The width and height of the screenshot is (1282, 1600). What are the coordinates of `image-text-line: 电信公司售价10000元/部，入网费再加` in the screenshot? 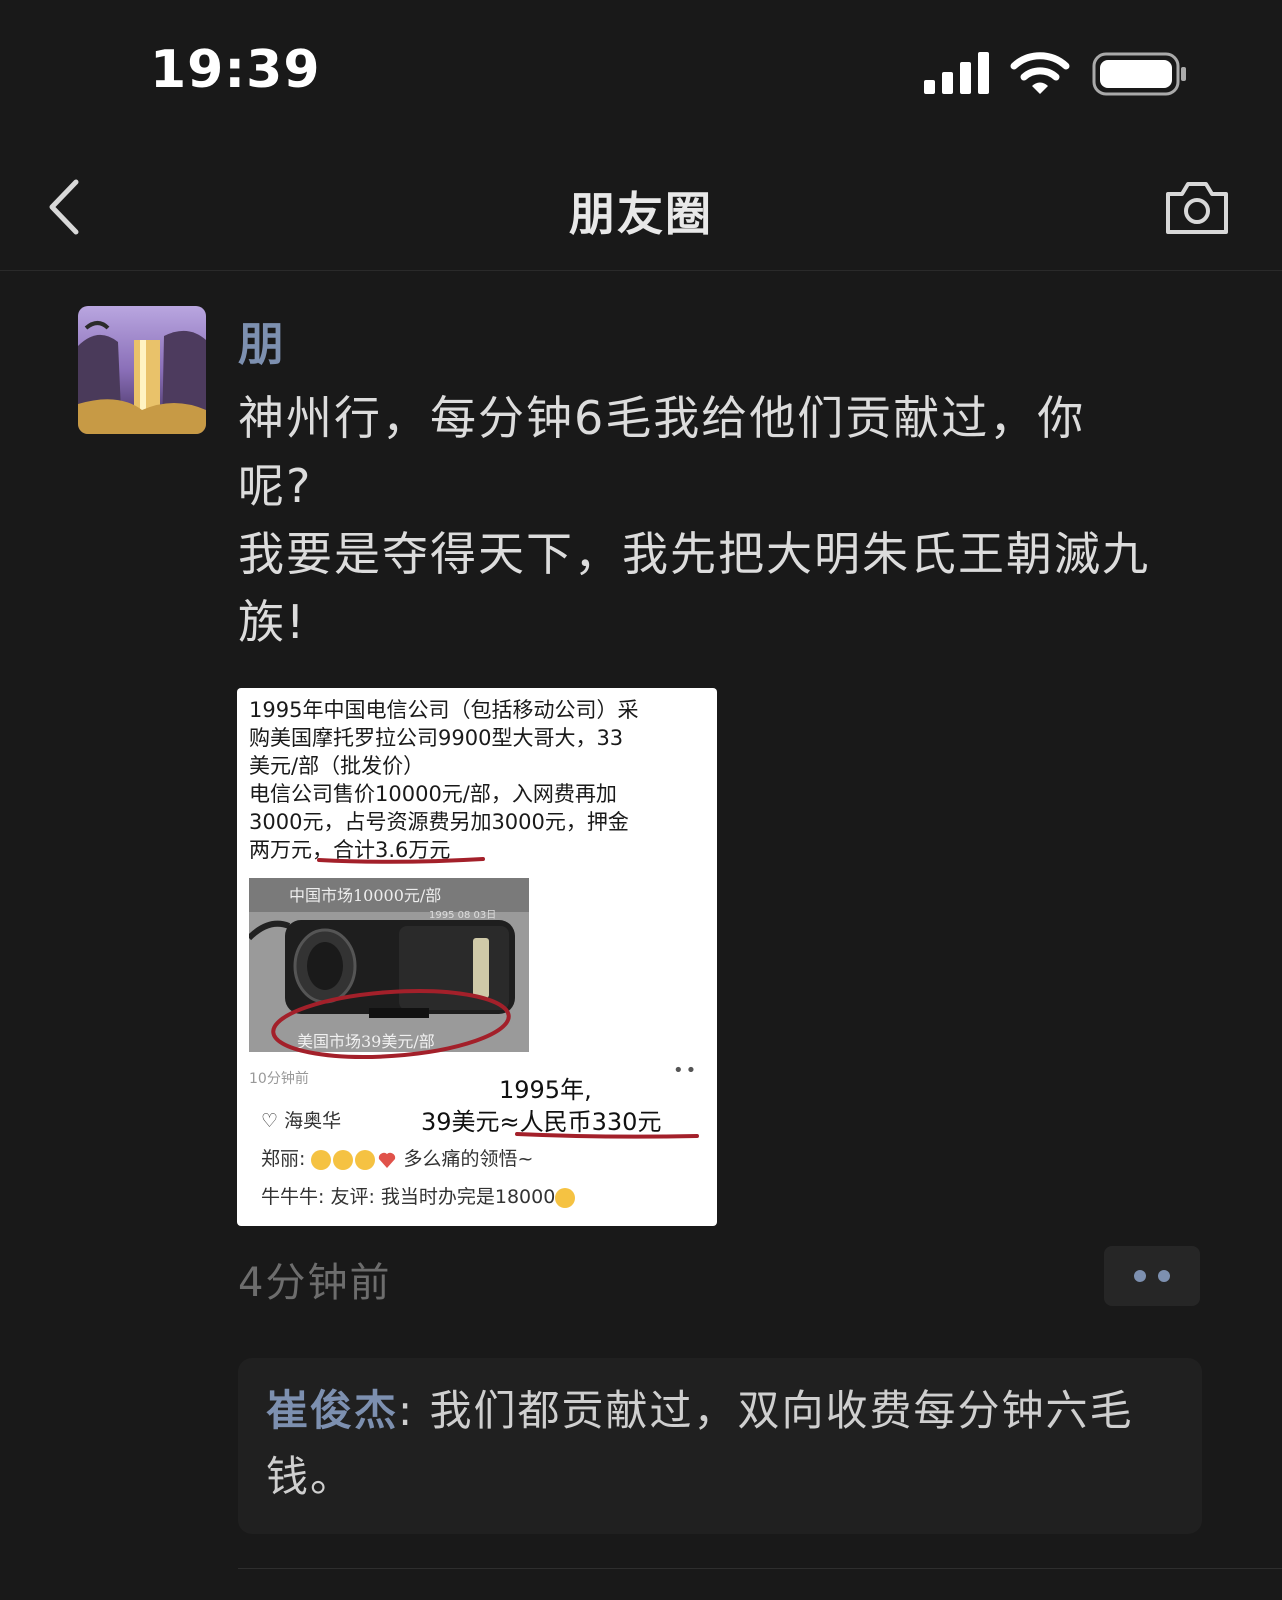 It's located at (433, 794).